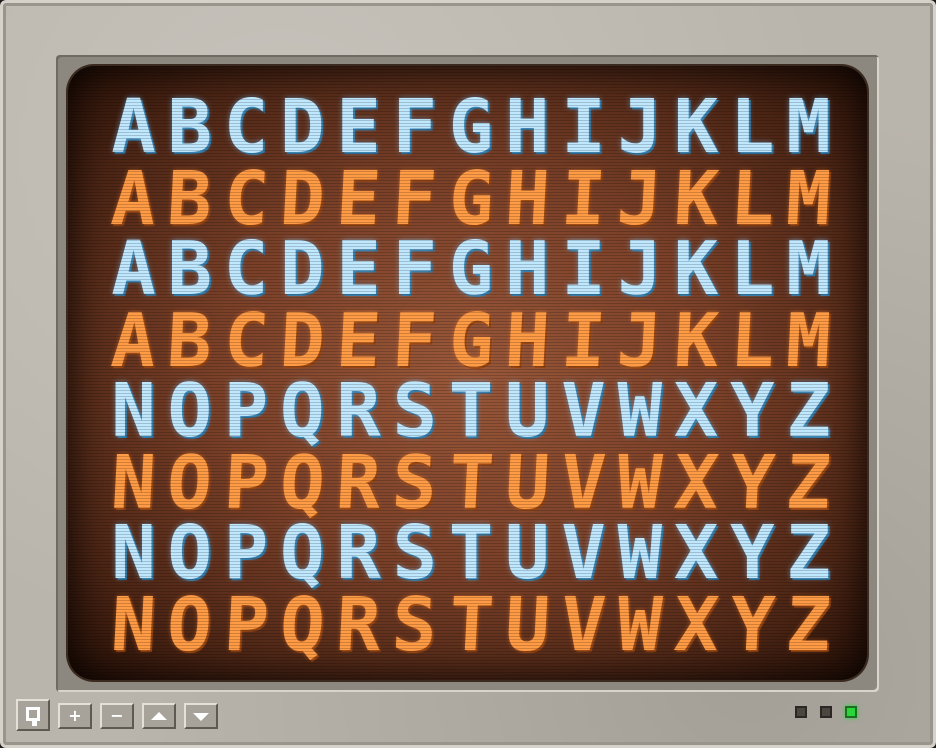 The width and height of the screenshot is (936, 748). I want to click on led-2-indicator, so click(826, 712).